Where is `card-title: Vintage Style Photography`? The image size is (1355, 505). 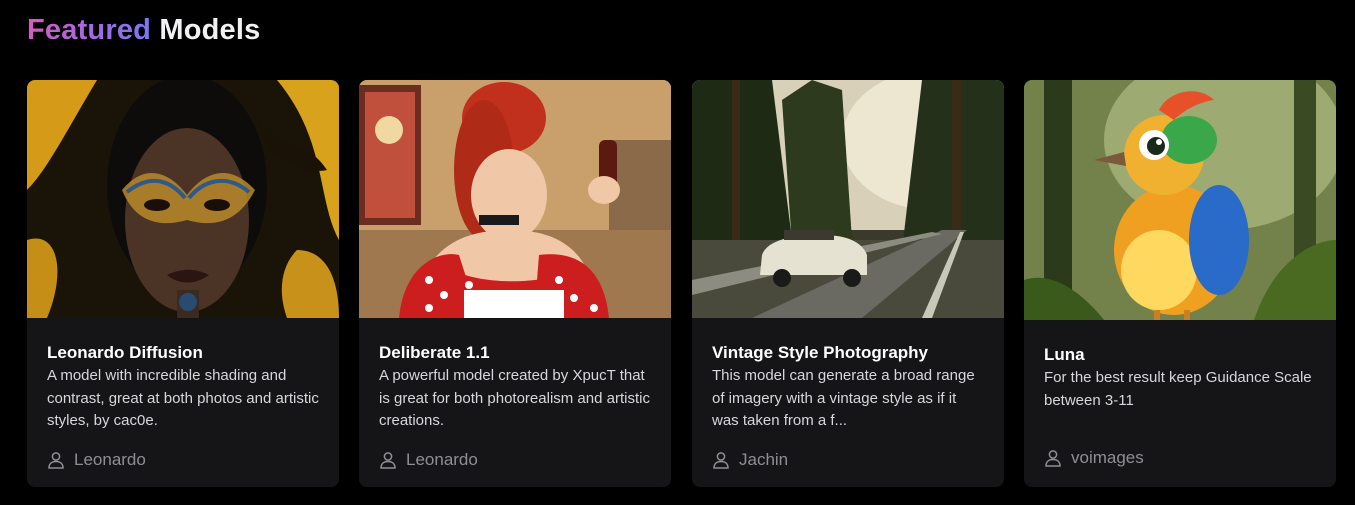 card-title: Vintage Style Photography is located at coordinates (820, 352).